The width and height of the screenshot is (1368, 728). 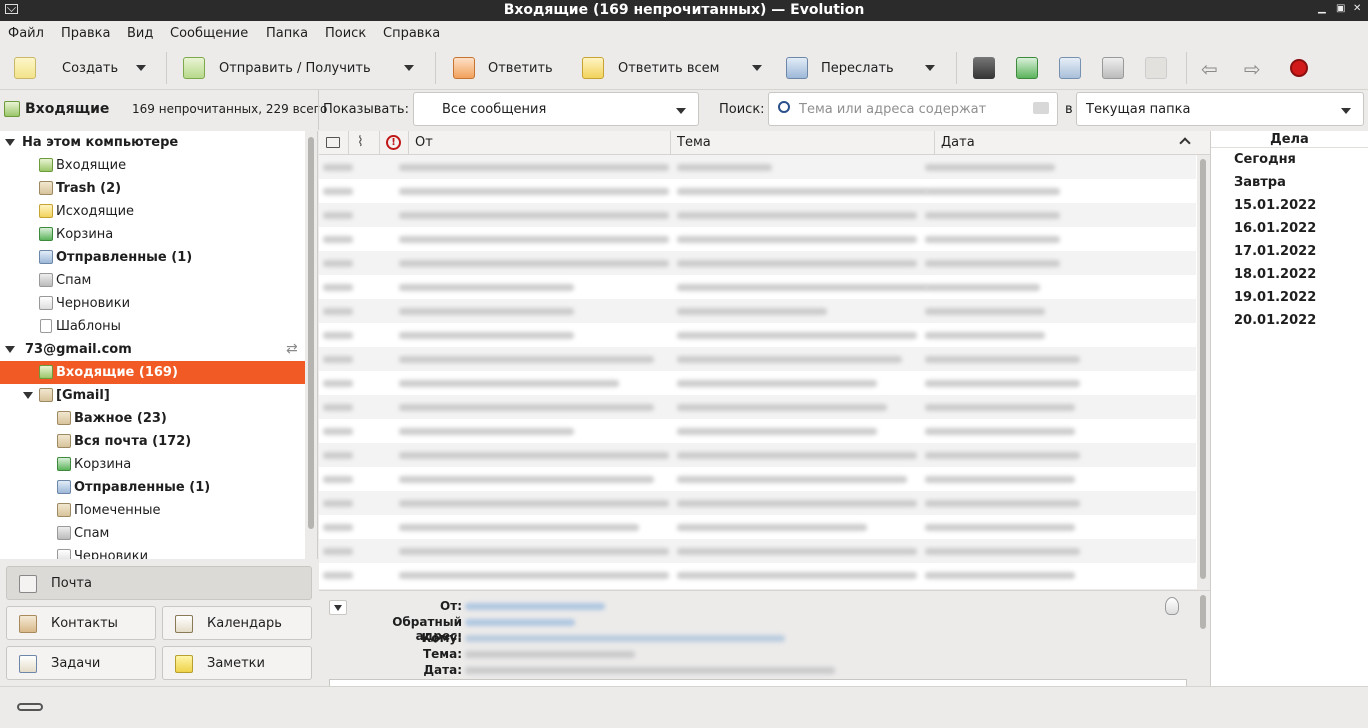 What do you see at coordinates (345, 33) in the screenshot?
I see `menu-search: Поиск` at bounding box center [345, 33].